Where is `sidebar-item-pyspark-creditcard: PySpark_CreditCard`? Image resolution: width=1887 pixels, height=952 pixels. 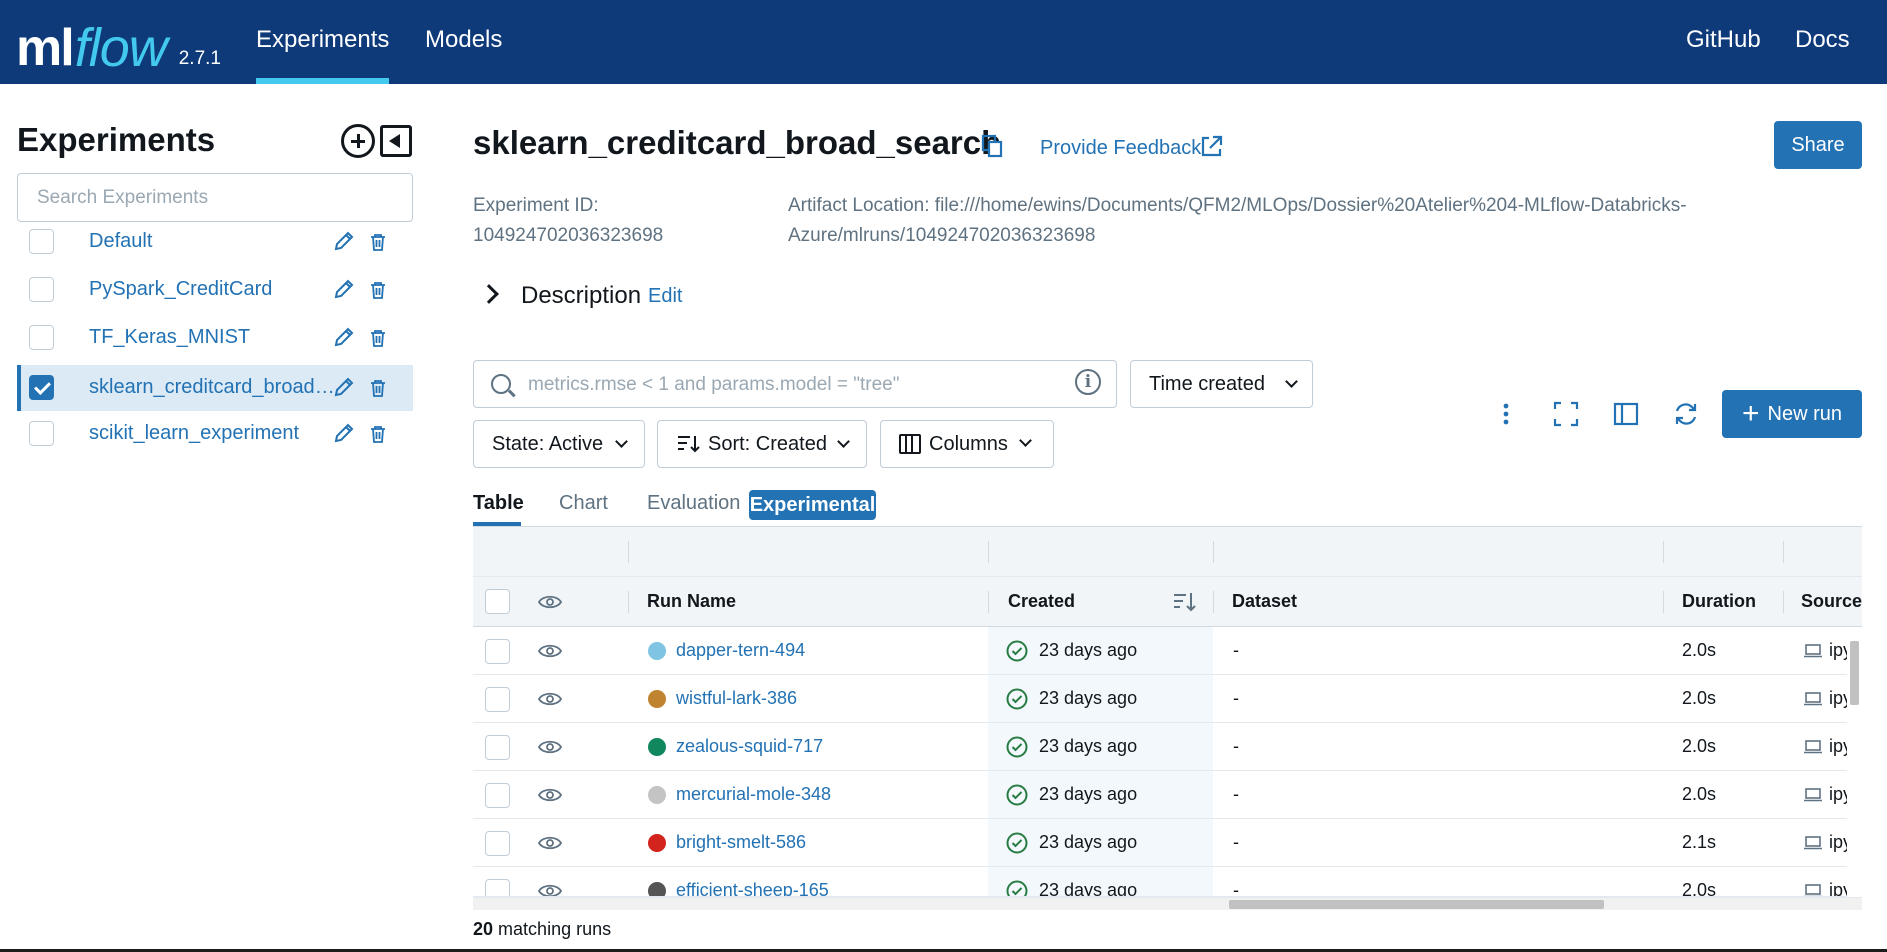
sidebar-item-pyspark-creditcard: PySpark_CreditCard is located at coordinates (215, 290).